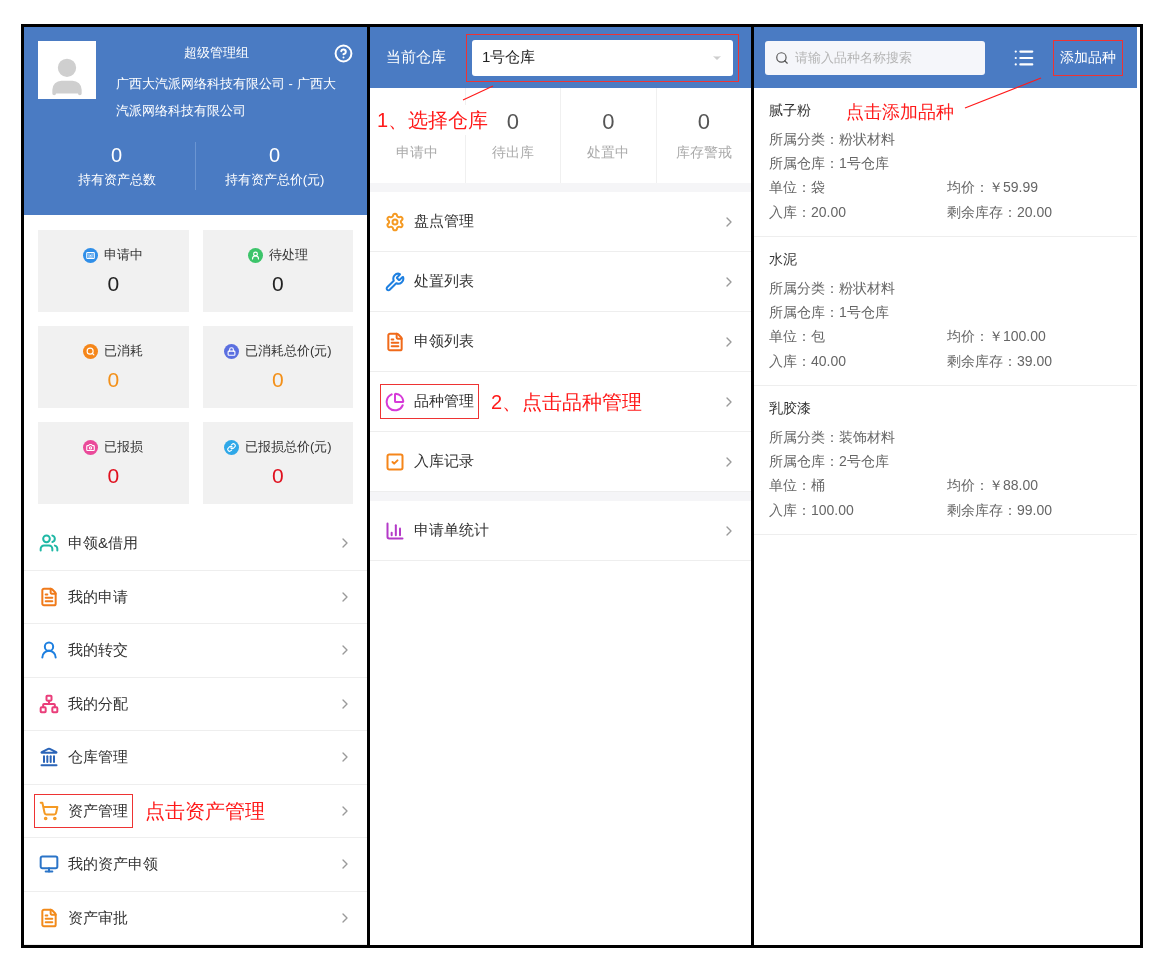 This screenshot has width=1165, height=970. I want to click on wrench-icon, so click(395, 281).